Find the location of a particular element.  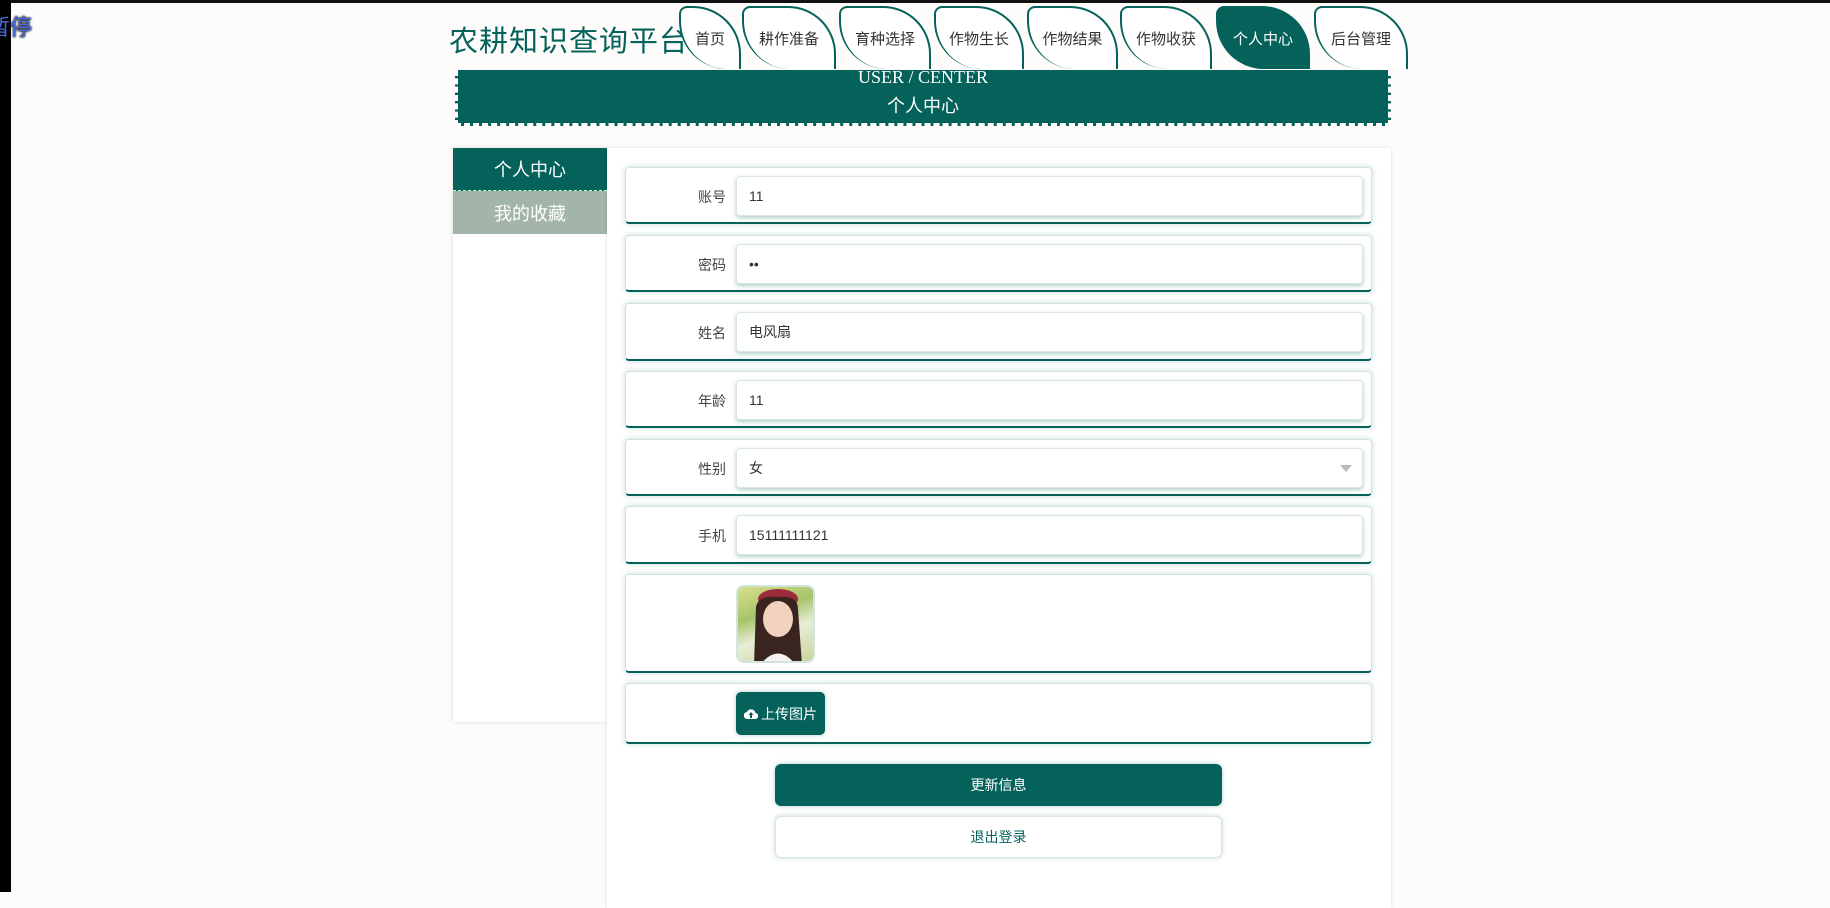

site-title: 农耕知识查询平台 is located at coordinates (569, 39).